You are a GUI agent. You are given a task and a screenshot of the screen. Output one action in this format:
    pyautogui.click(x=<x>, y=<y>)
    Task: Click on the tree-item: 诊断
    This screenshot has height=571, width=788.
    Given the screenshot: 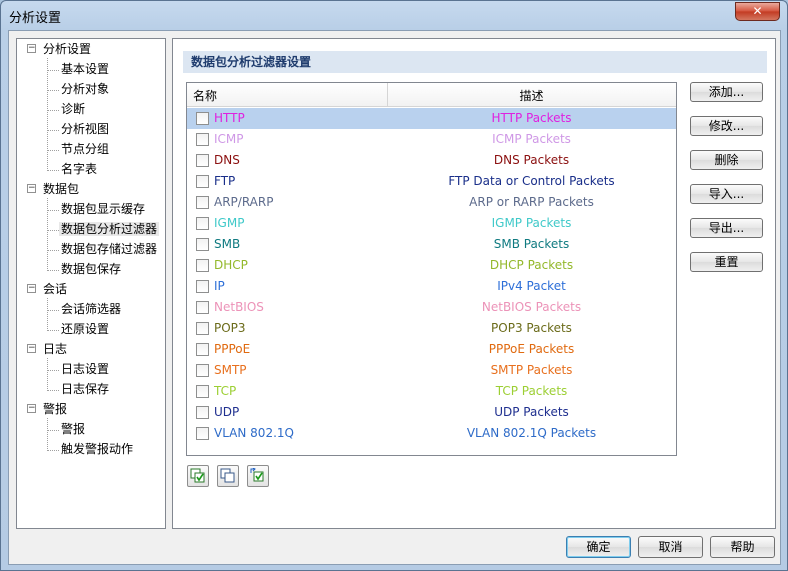 What is the action you would take?
    pyautogui.click(x=73, y=109)
    